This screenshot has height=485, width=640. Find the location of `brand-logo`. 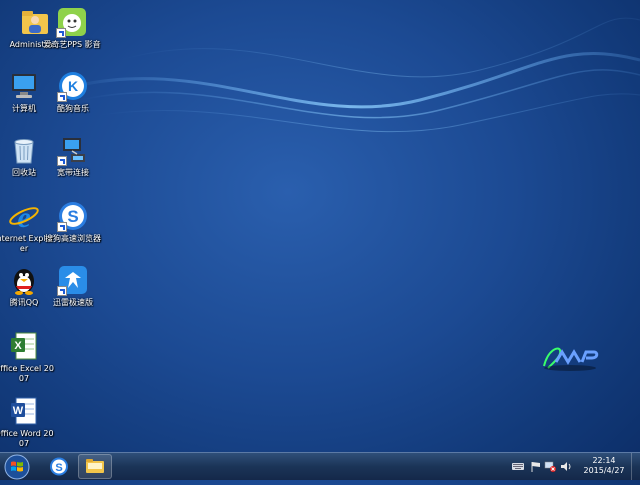

brand-logo is located at coordinates (571, 359).